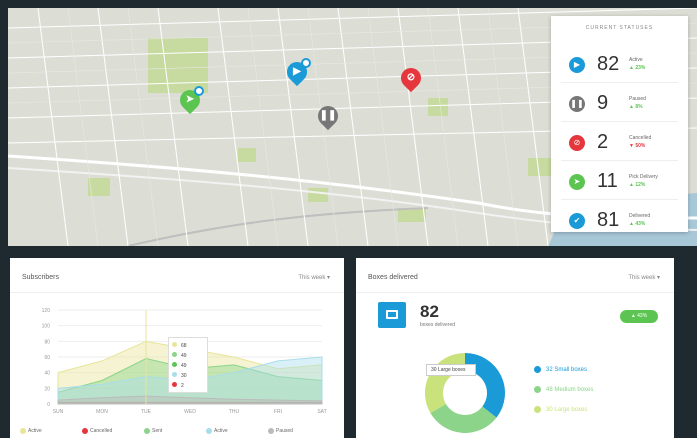 Image resolution: width=697 pixels, height=438 pixels. What do you see at coordinates (47, 374) in the screenshot?
I see `y-tick-label: 40` at bounding box center [47, 374].